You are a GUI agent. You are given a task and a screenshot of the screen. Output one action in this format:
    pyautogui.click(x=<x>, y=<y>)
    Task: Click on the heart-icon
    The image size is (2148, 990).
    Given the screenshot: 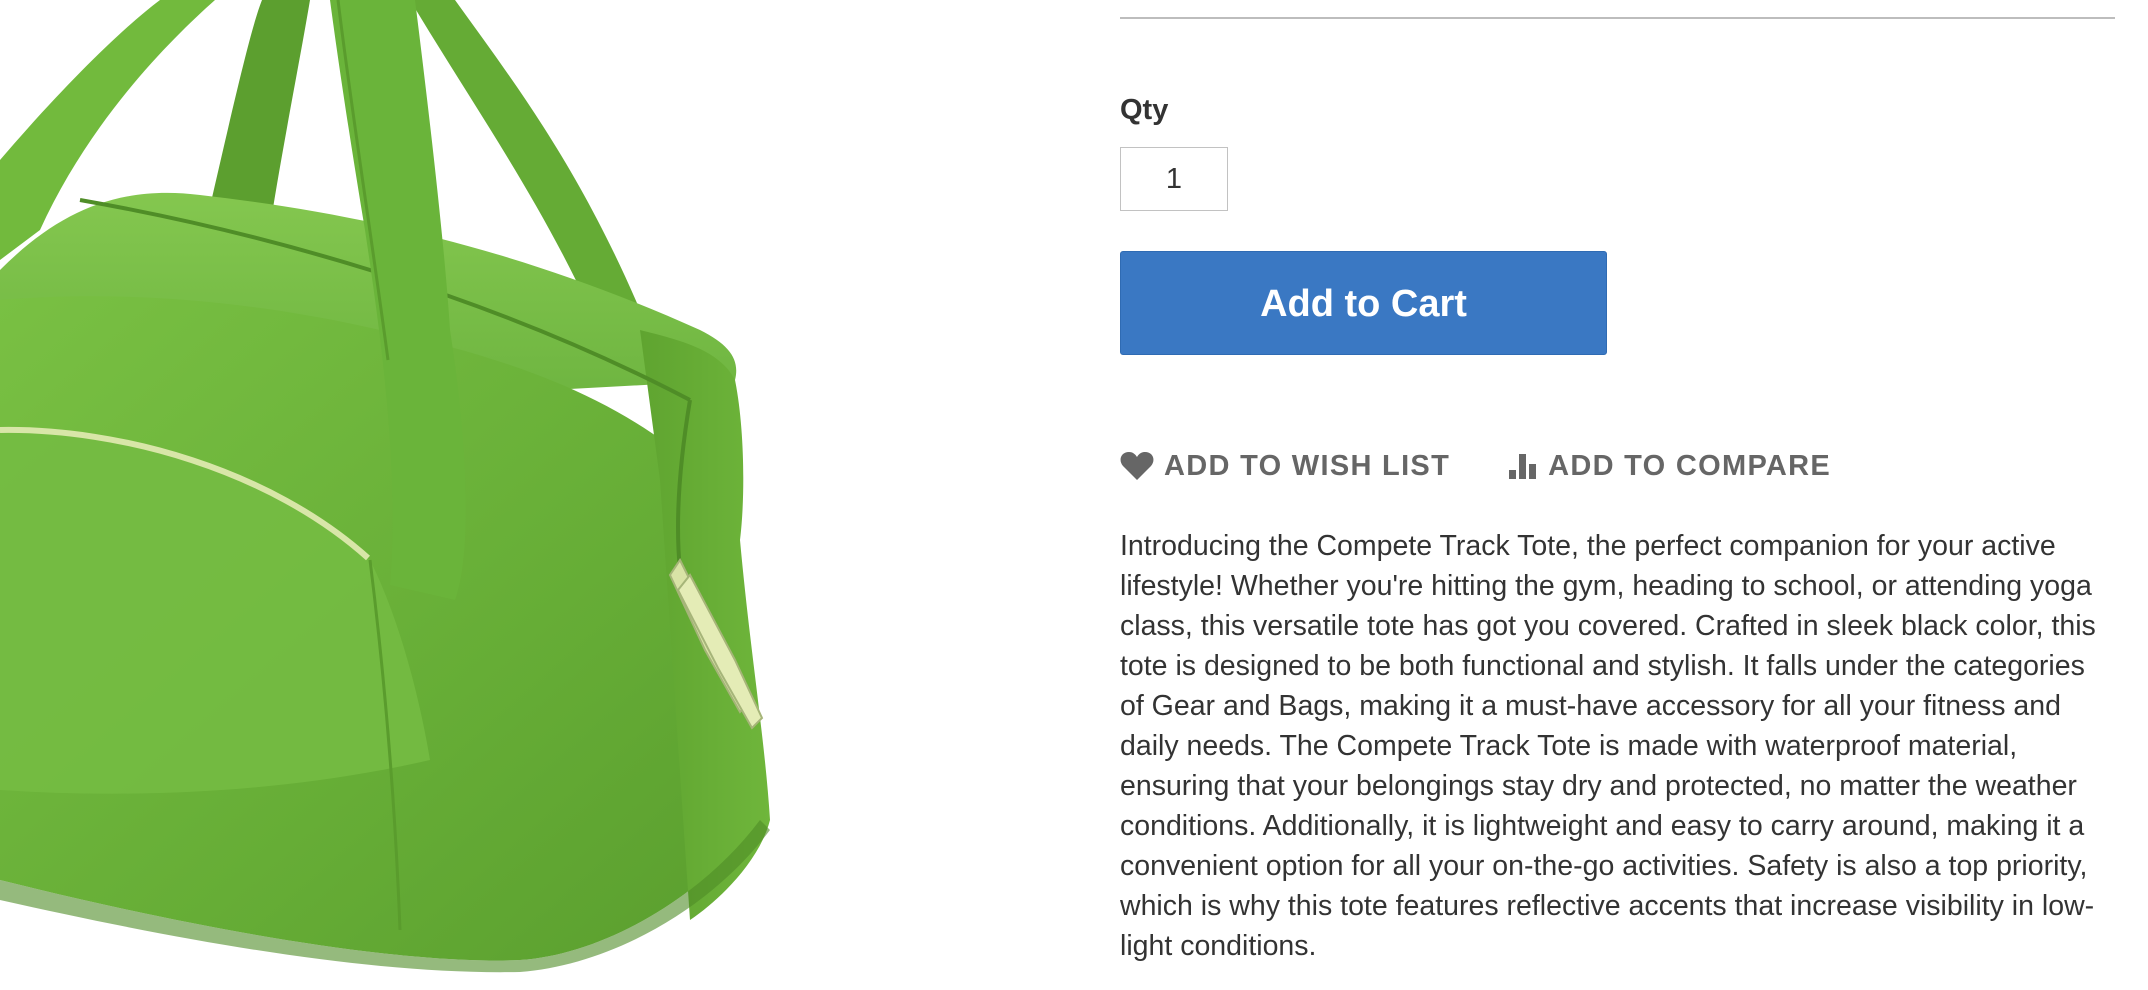 What is the action you would take?
    pyautogui.click(x=1137, y=466)
    